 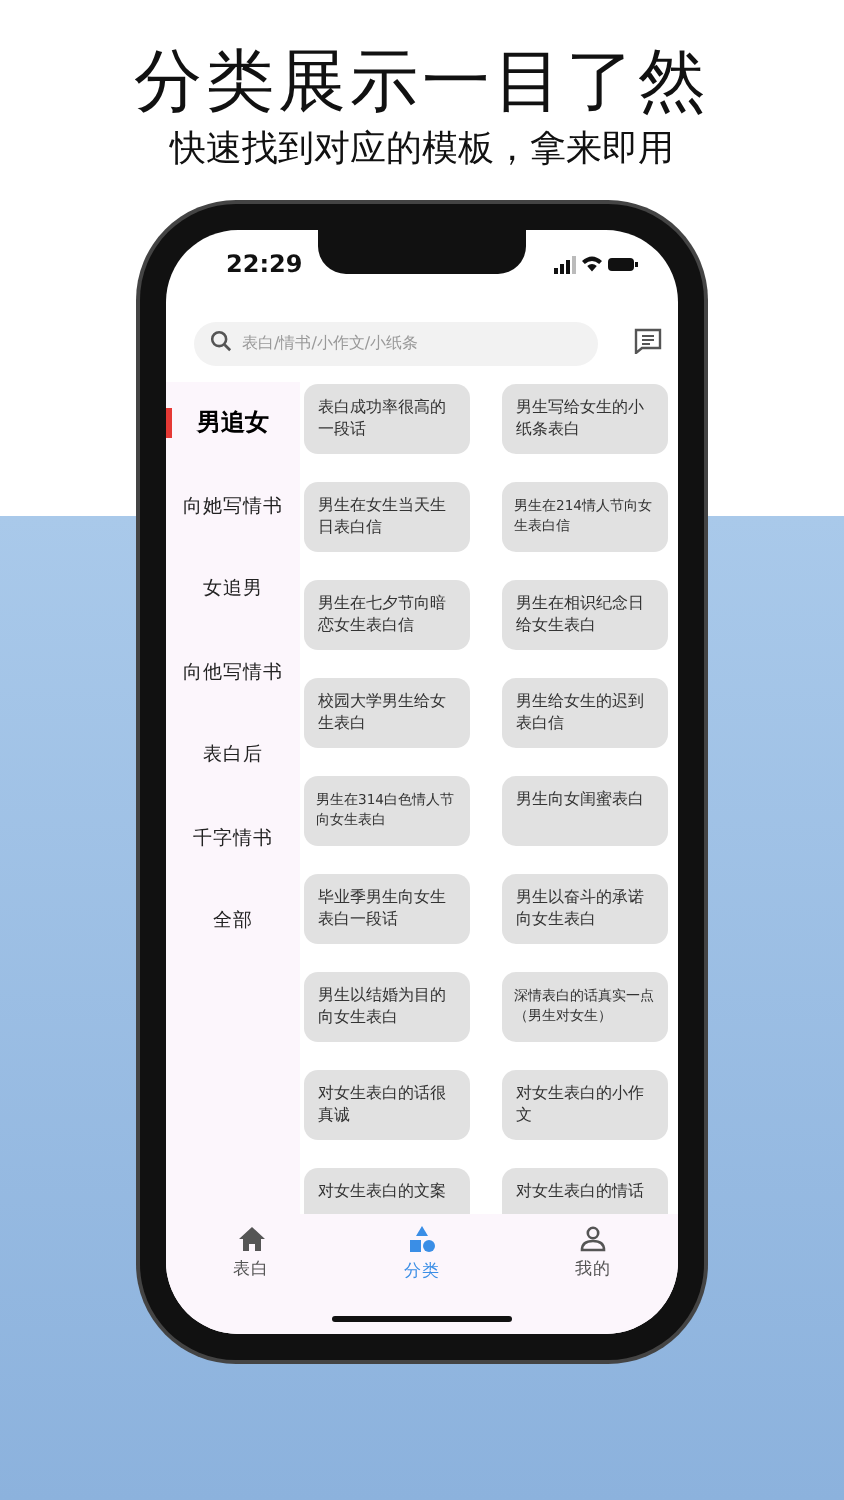 I want to click on template-card: 男生以奋斗的承诺向女生表白, so click(x=585, y=909).